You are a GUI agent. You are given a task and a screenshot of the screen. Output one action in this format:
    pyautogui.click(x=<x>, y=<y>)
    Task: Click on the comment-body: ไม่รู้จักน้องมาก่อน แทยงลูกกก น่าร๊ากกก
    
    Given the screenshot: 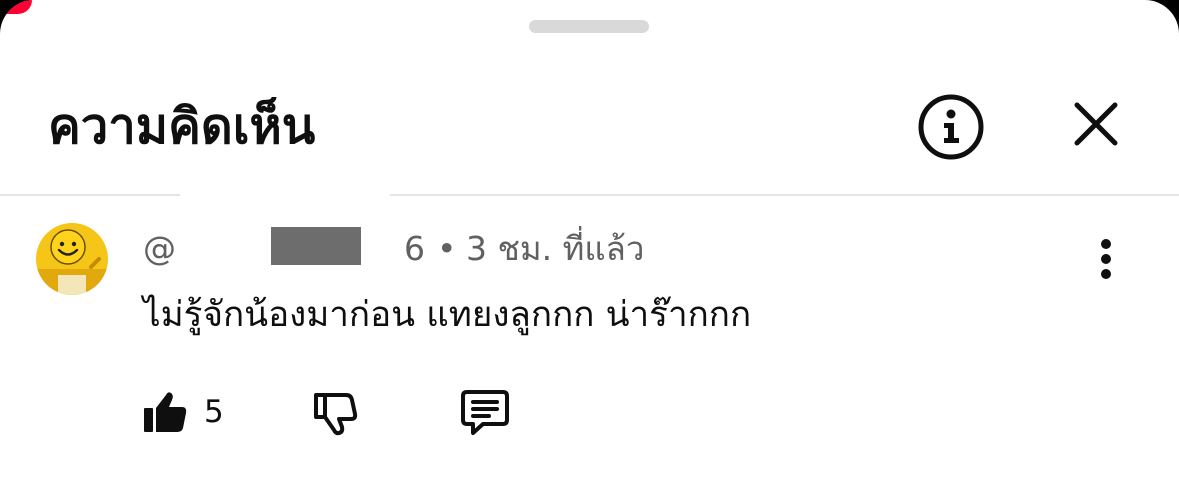 What is the action you would take?
    pyautogui.click(x=447, y=315)
    